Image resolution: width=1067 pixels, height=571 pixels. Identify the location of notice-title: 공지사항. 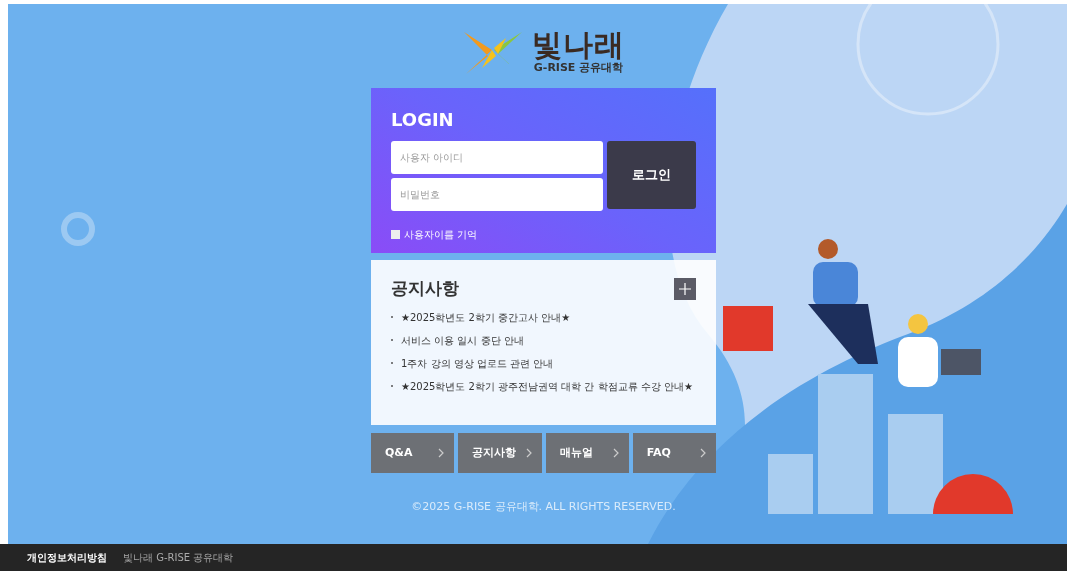
(425, 288).